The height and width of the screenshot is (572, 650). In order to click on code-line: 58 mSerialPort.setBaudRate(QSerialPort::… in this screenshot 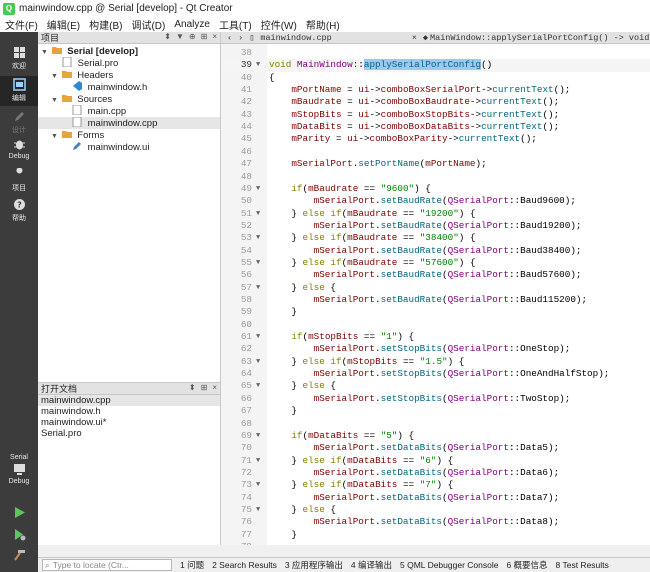, I will do `click(435, 300)`.